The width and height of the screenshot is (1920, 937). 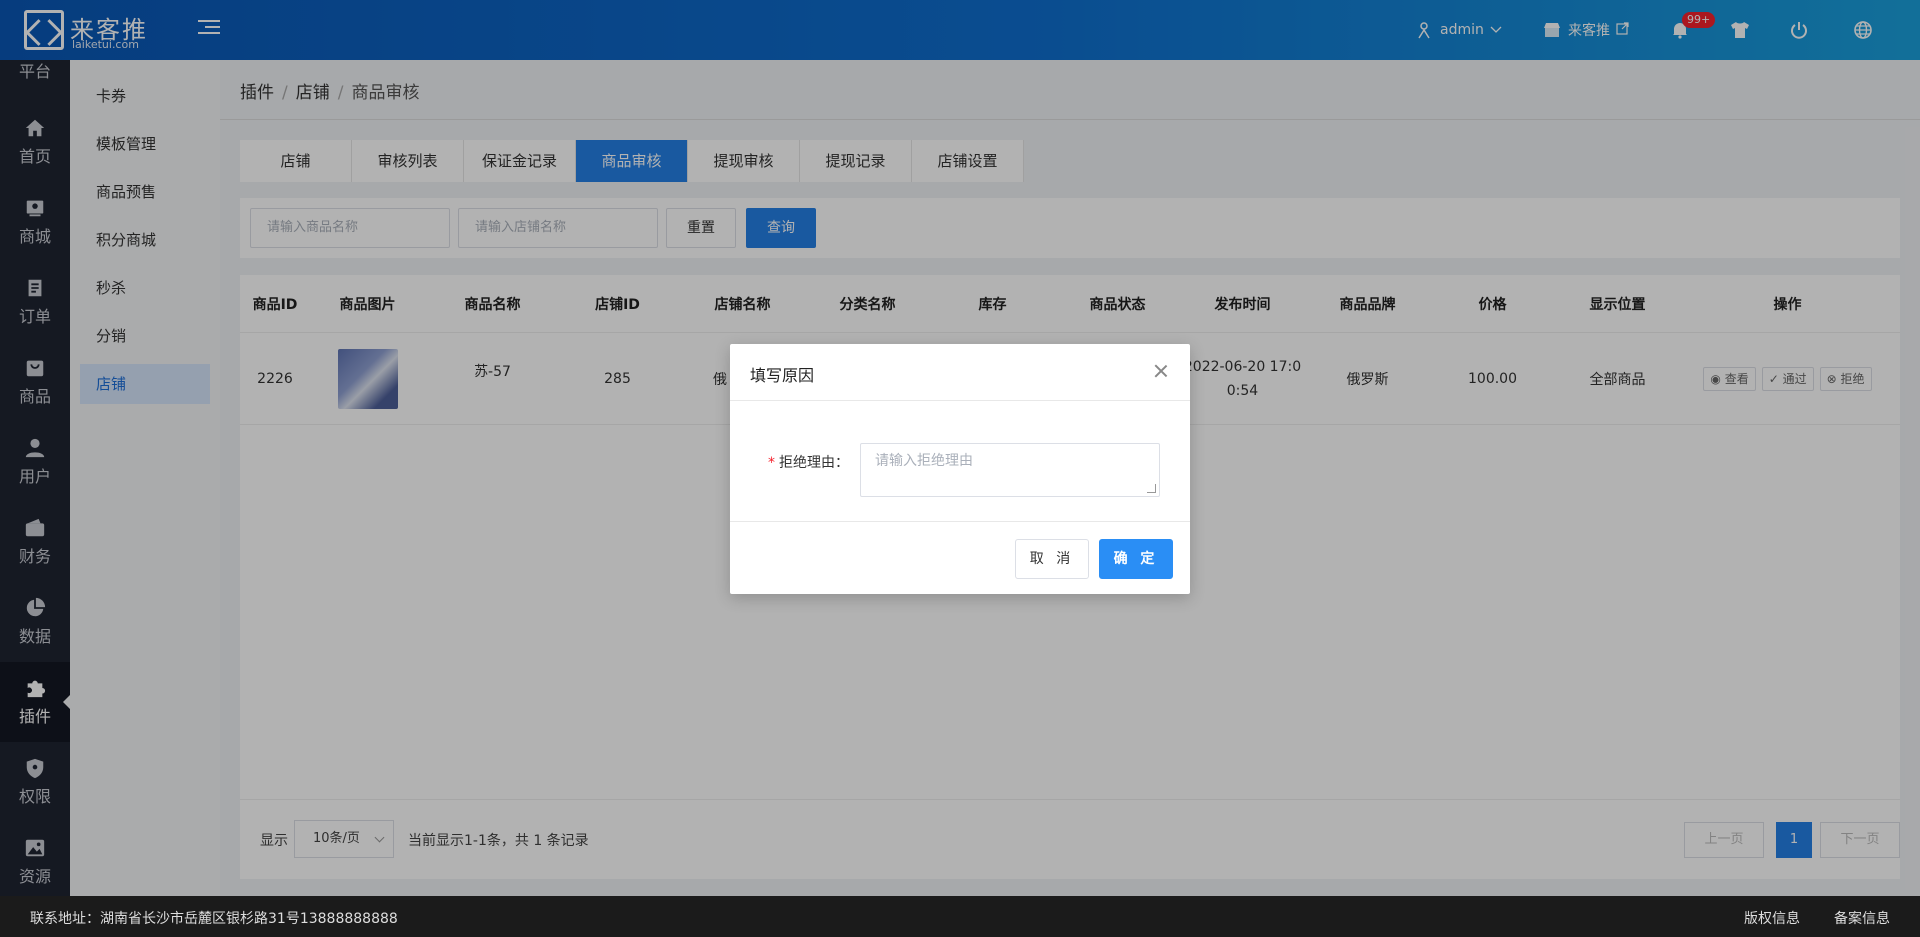 What do you see at coordinates (1052, 559) in the screenshot?
I see `cancel-button: 取 消` at bounding box center [1052, 559].